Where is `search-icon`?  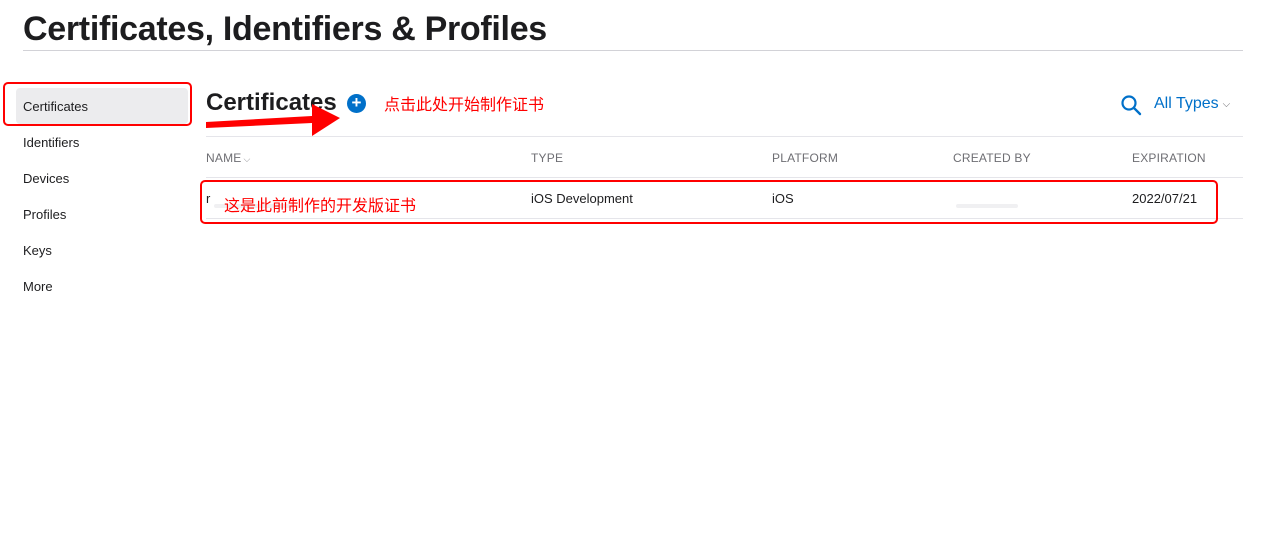
search-icon is located at coordinates (1131, 105).